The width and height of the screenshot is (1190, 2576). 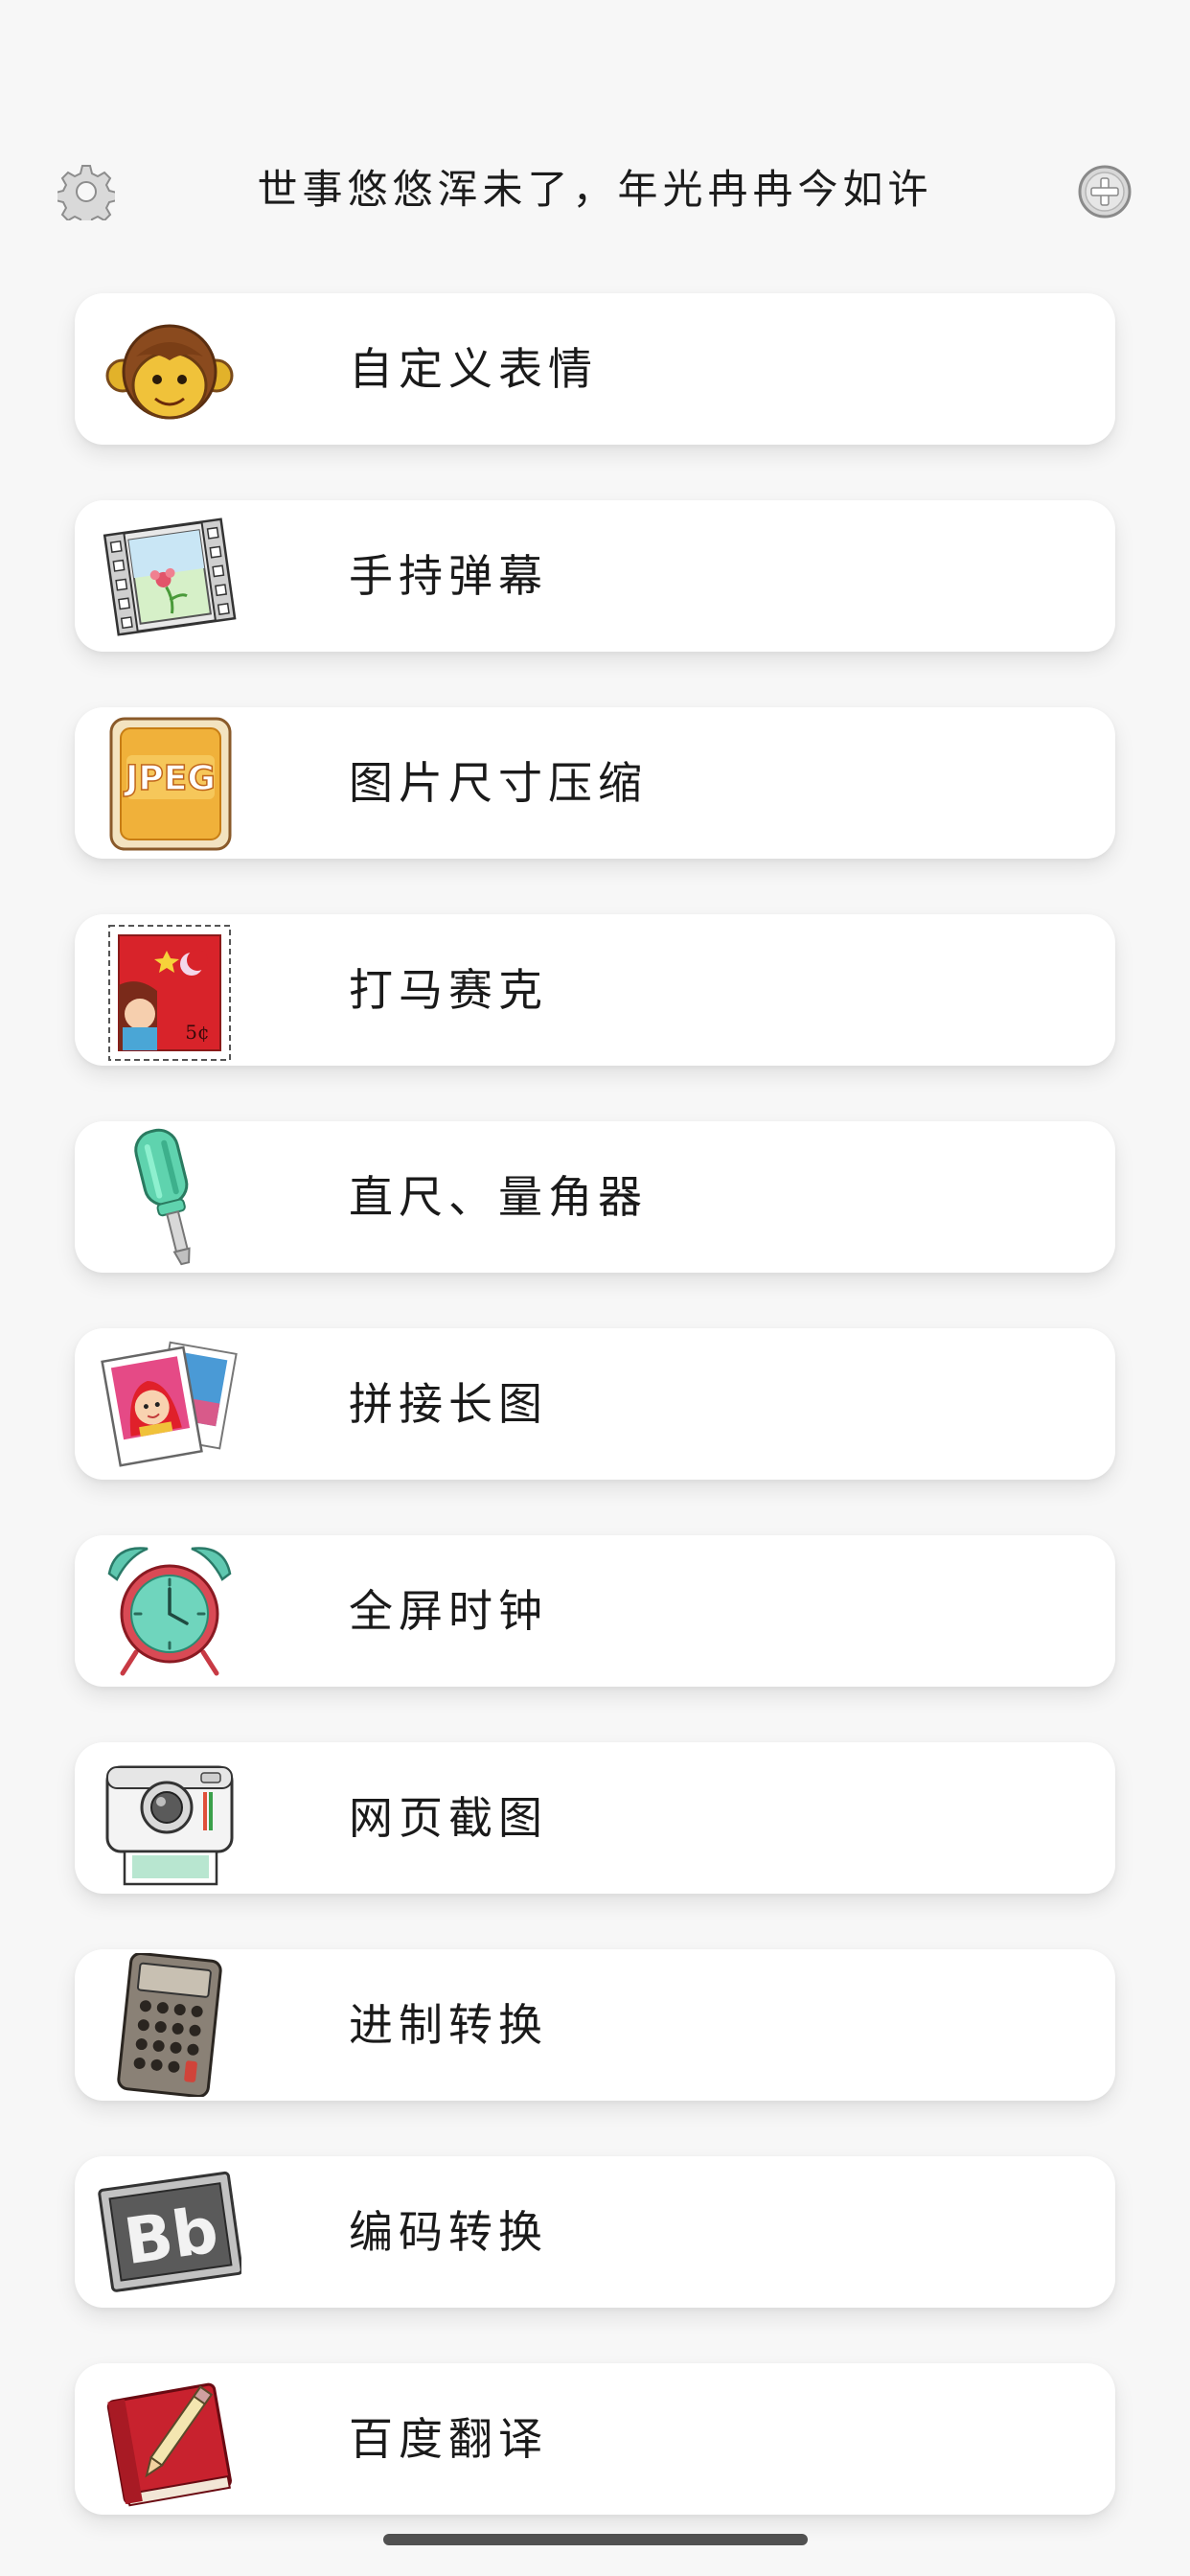 I want to click on menu-item-stitch-long-image: 拼接长图, so click(x=595, y=1404).